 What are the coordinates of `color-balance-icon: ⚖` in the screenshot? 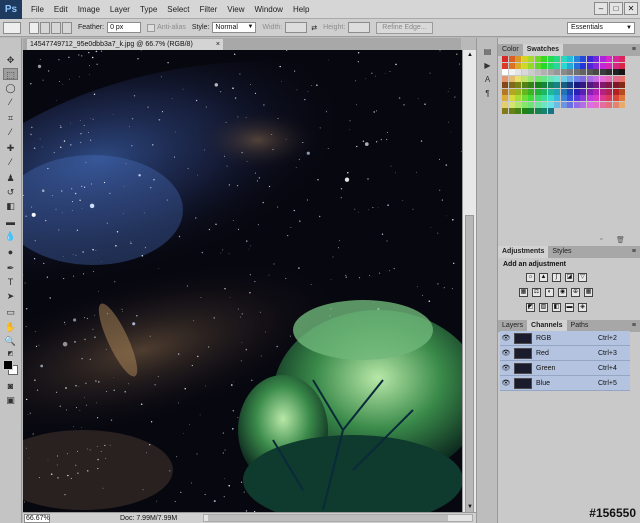 It's located at (536, 292).